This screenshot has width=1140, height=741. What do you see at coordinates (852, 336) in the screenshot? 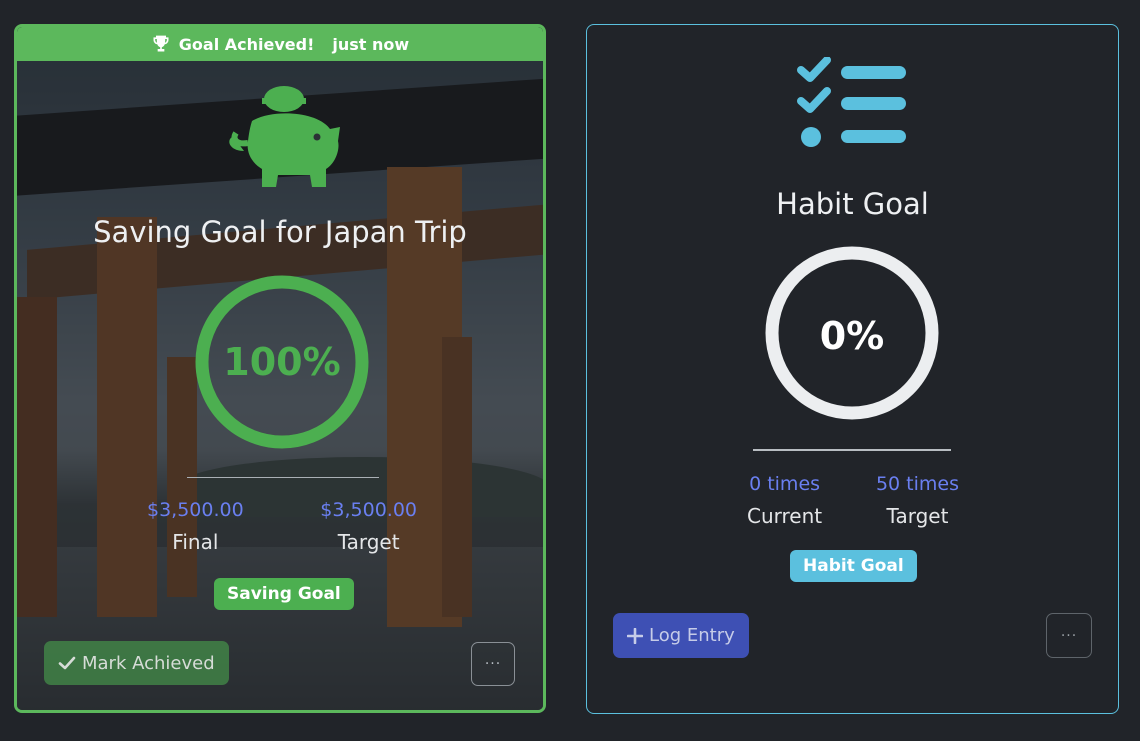
I see `progress-percent: 0%` at bounding box center [852, 336].